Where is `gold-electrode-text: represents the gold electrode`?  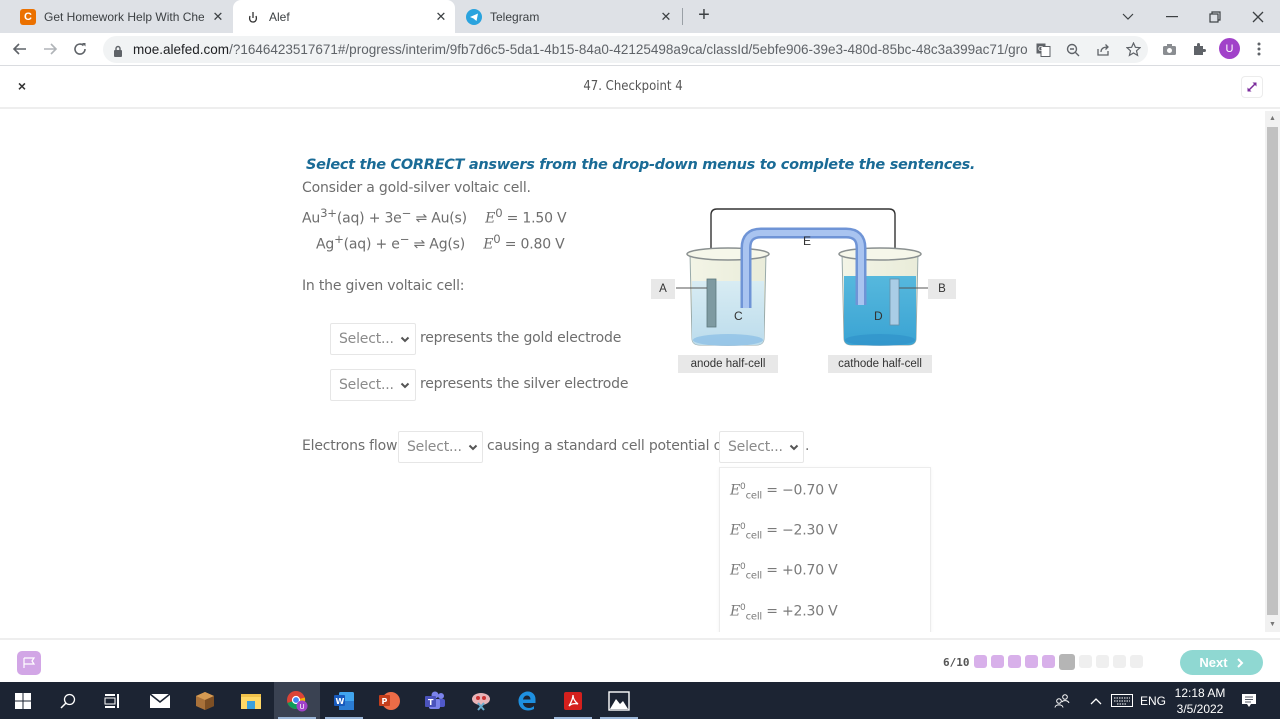
gold-electrode-text: represents the gold electrode is located at coordinates (521, 338).